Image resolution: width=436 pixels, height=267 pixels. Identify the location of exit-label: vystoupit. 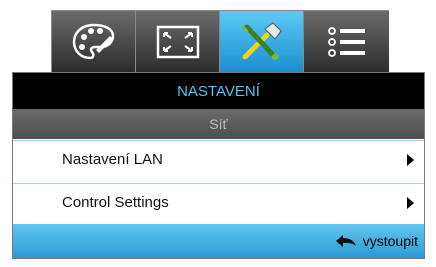
(390, 241).